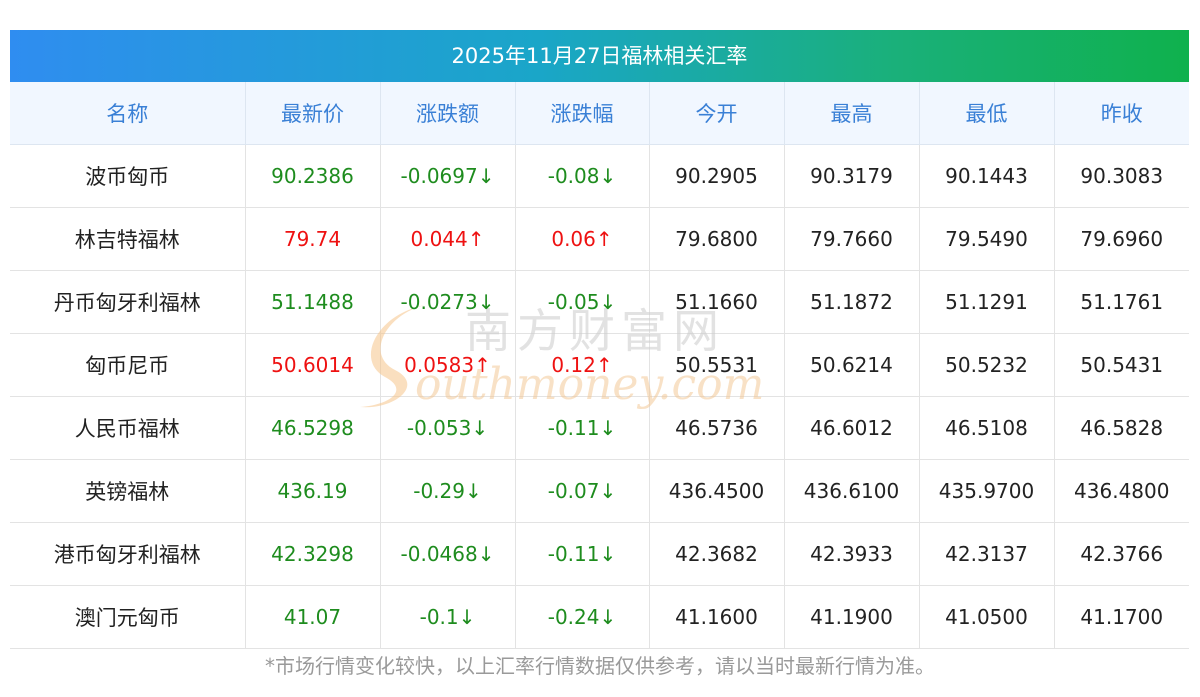  I want to click on cell-low: 42.3137, so click(987, 554).